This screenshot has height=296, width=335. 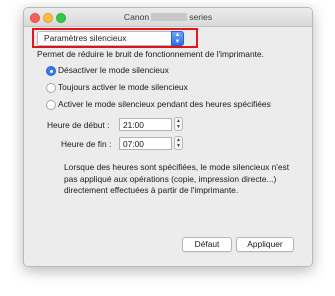 What do you see at coordinates (145, 143) in the screenshot?
I see `end-time-input: 07:00` at bounding box center [145, 143].